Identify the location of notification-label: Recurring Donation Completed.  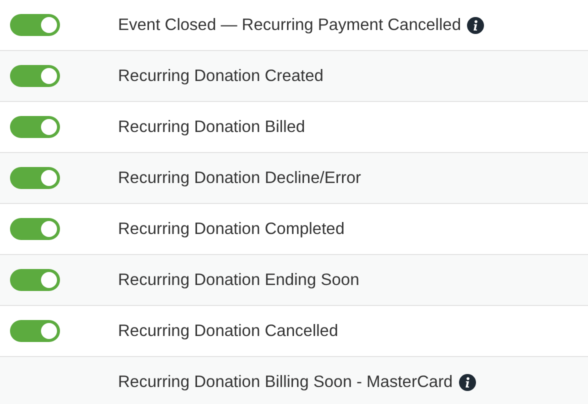
(231, 229).